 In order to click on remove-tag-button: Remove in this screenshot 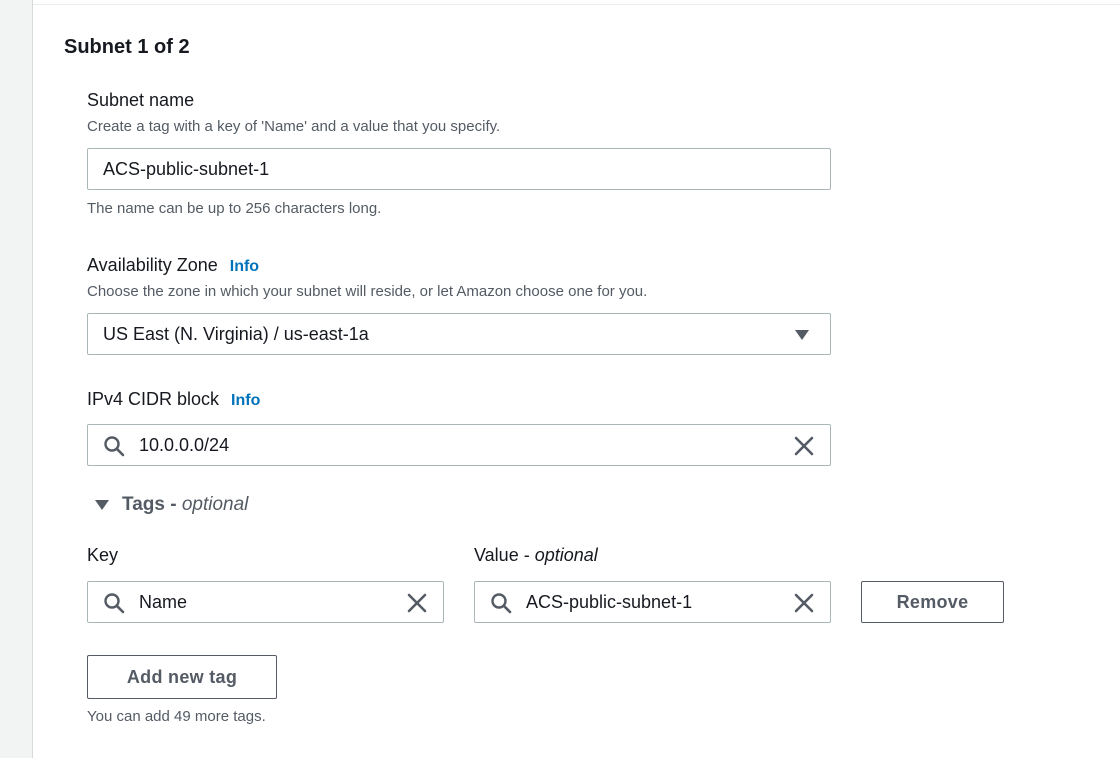, I will do `click(932, 602)`.